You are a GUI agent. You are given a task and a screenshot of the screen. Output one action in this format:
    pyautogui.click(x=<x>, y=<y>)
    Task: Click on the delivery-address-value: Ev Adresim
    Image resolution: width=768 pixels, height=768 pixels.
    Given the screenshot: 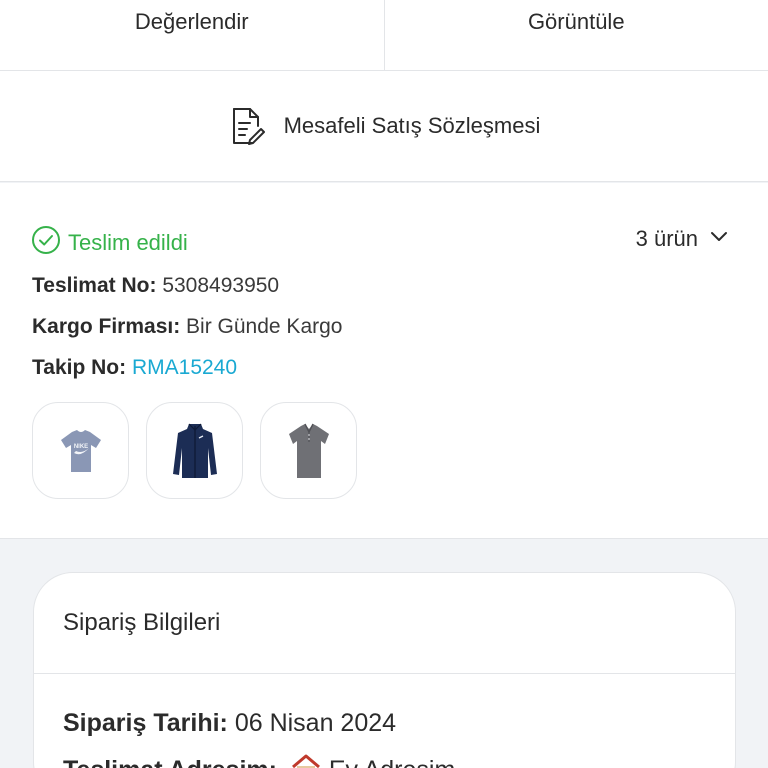 What is the action you would take?
    pyautogui.click(x=392, y=762)
    